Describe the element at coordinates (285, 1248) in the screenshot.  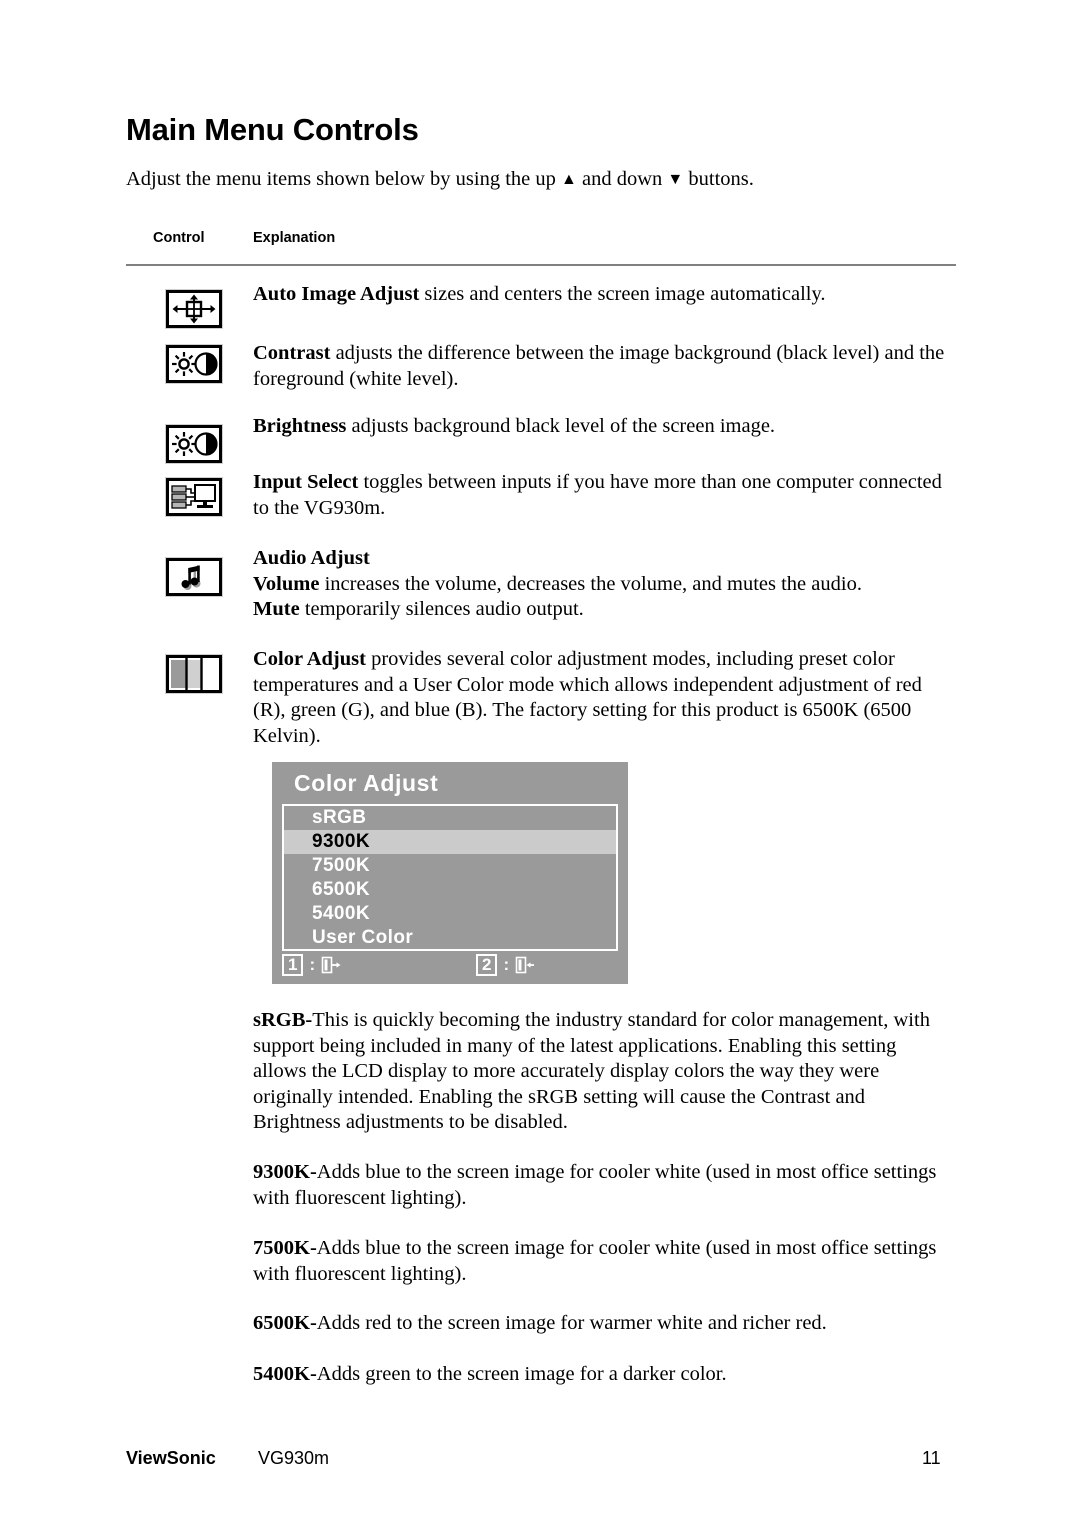
I see `term-7500k: 7500K-` at that location.